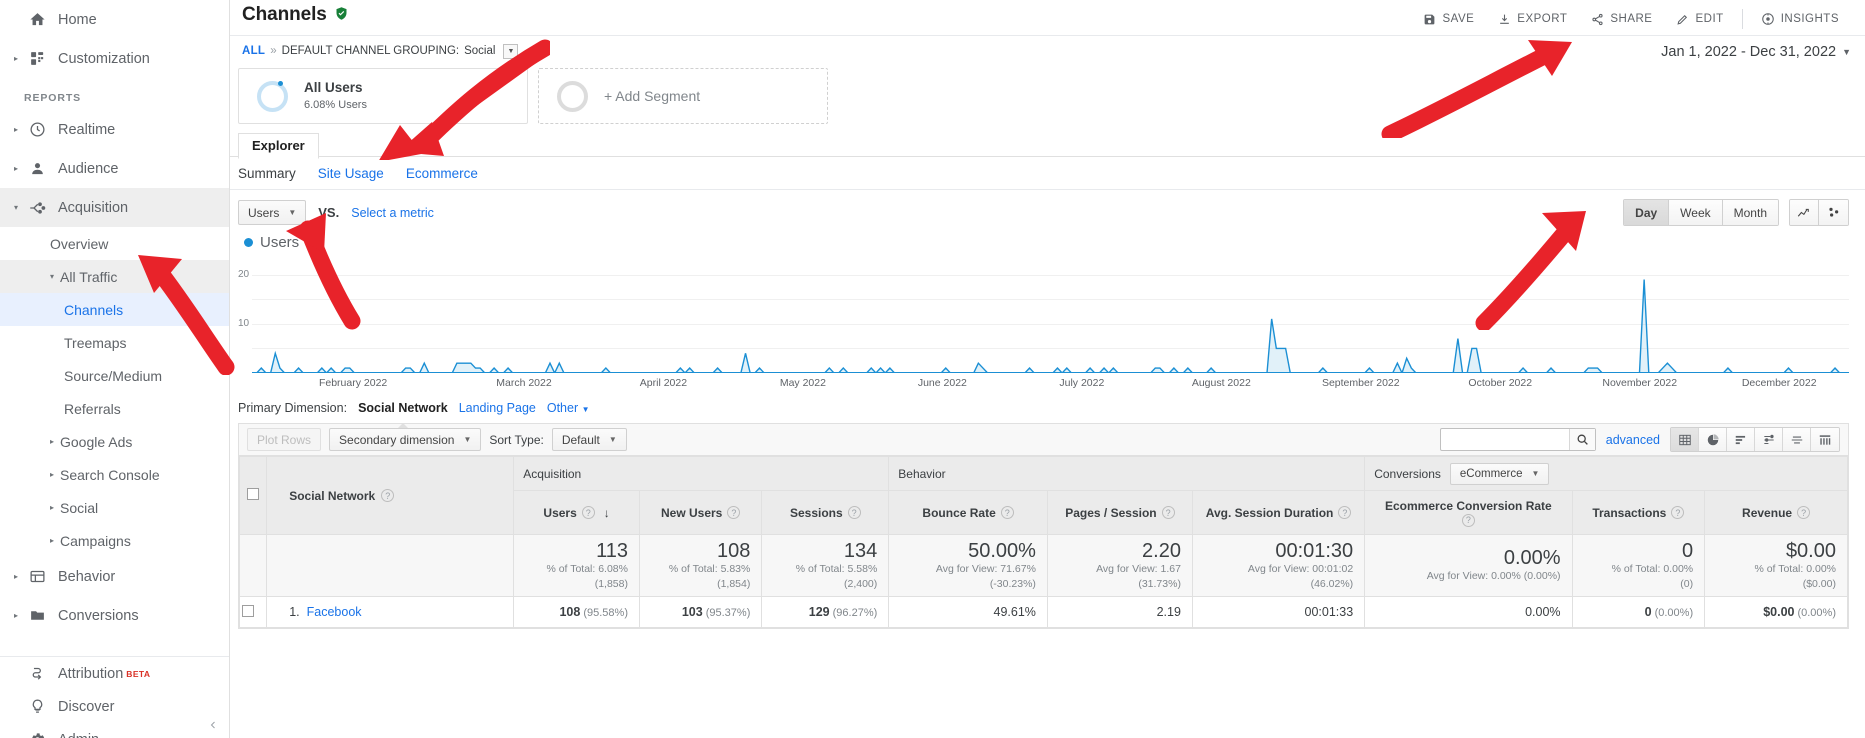 The image size is (1865, 738). What do you see at coordinates (253, 494) in the screenshot?
I see `select-all-checkbox` at bounding box center [253, 494].